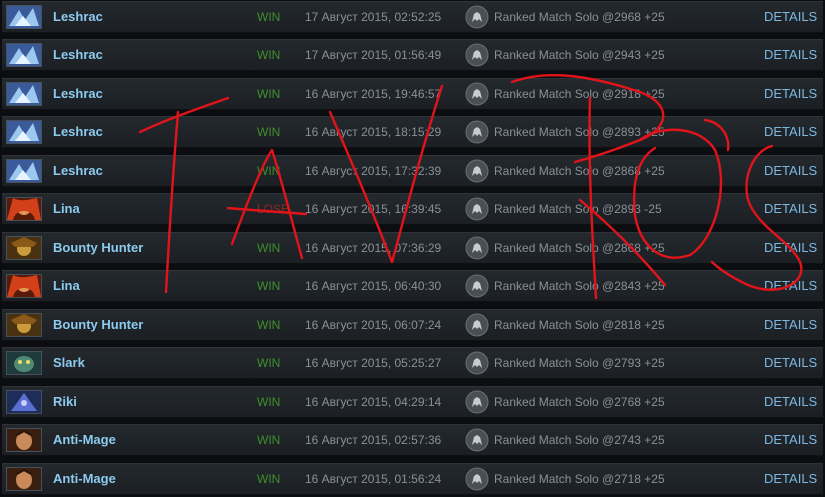 This screenshot has height=497, width=825. Describe the element at coordinates (579, 55) in the screenshot. I see `match-mode: Ranked Match Solo @2943 +25` at that location.